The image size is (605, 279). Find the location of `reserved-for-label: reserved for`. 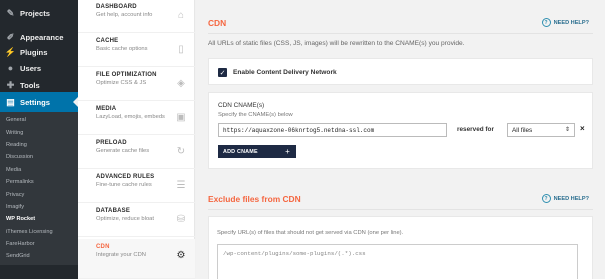

reserved-for-label: reserved for is located at coordinates (475, 129).